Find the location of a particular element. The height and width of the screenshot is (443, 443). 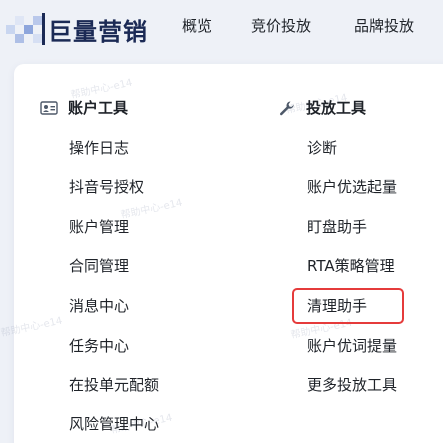

account-card-icon is located at coordinates (49, 108).